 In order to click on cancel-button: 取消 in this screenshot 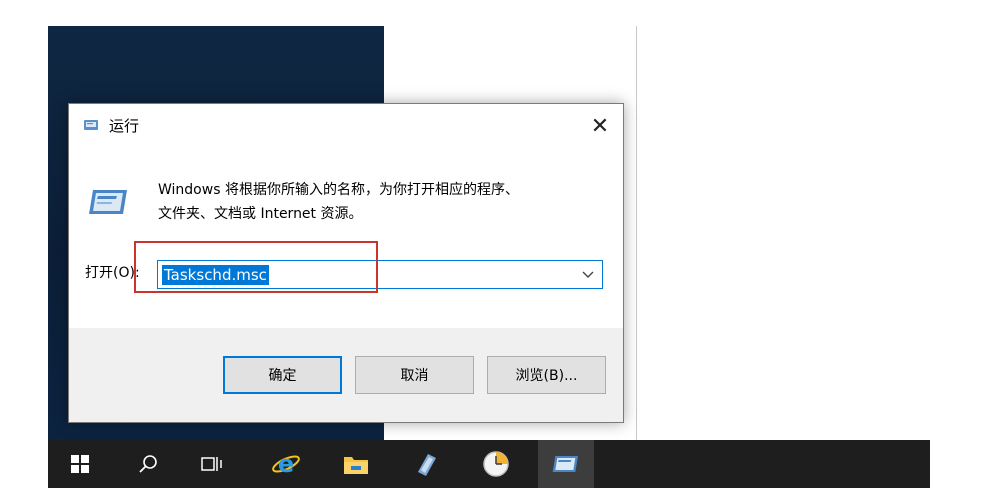, I will do `click(414, 375)`.